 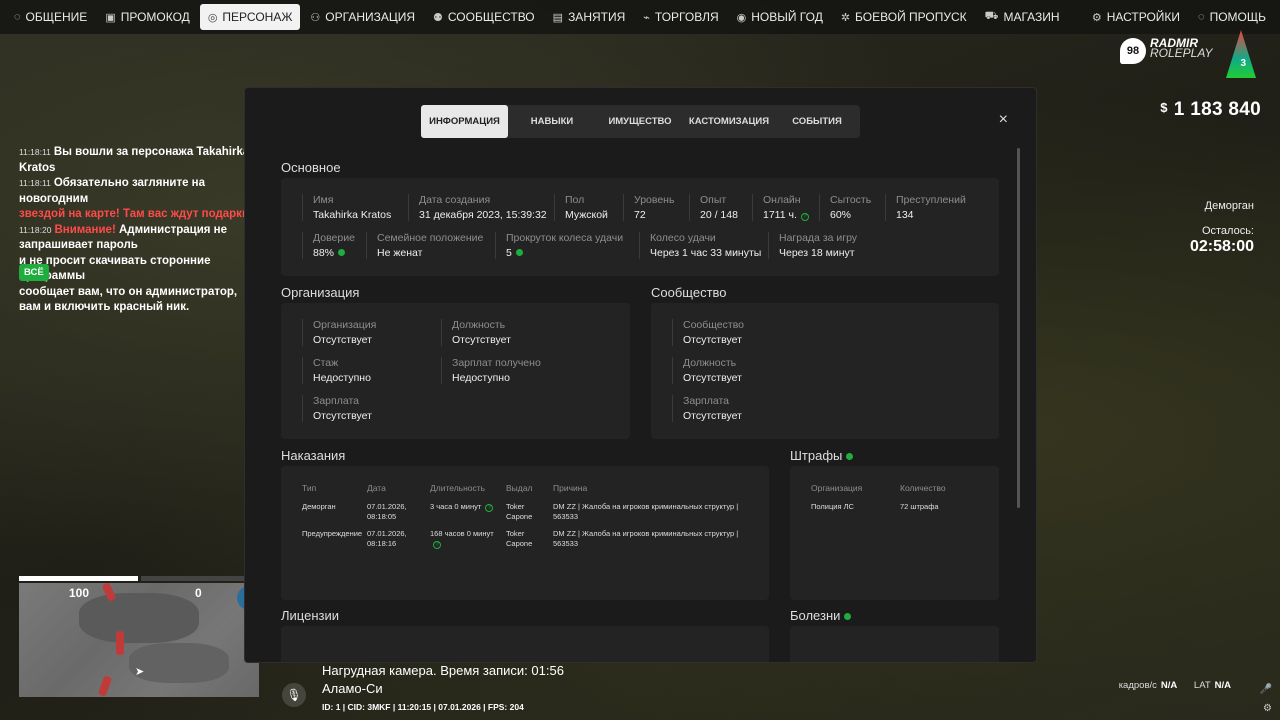 I want to click on nav-character: ◎ ПЕРСОНАЖ, so click(x=250, y=17).